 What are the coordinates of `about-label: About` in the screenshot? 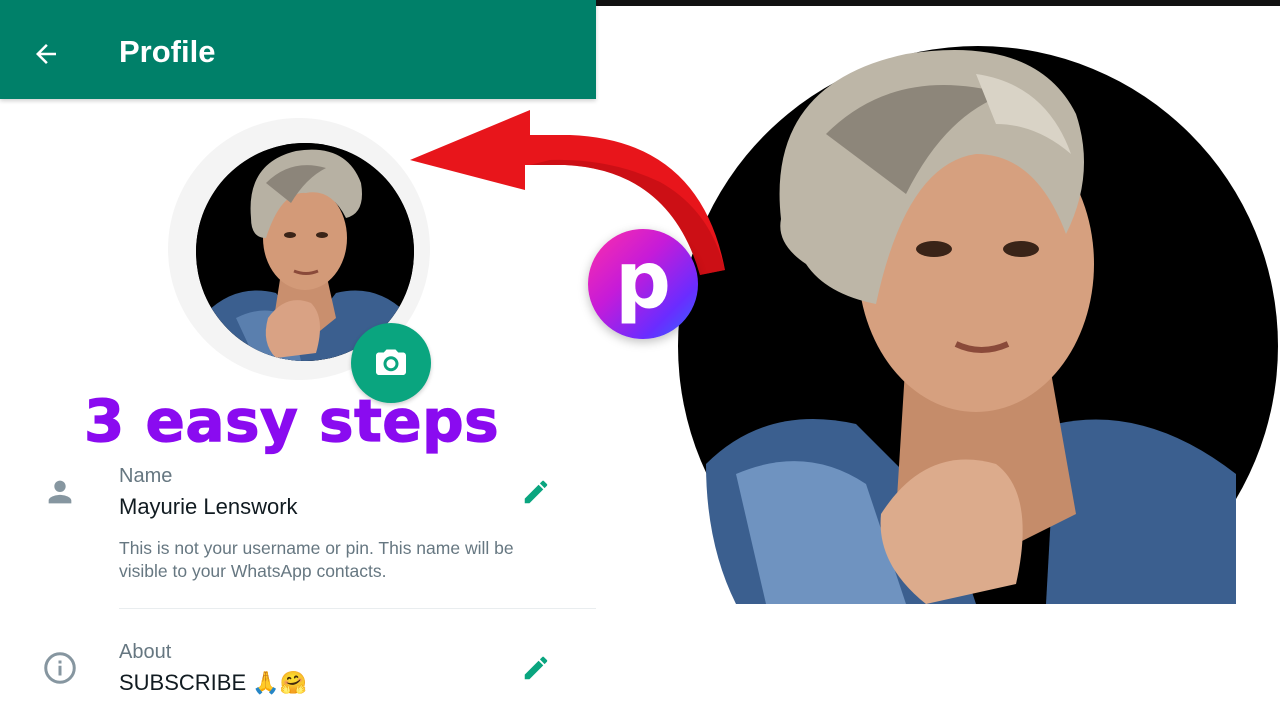 It's located at (145, 652).